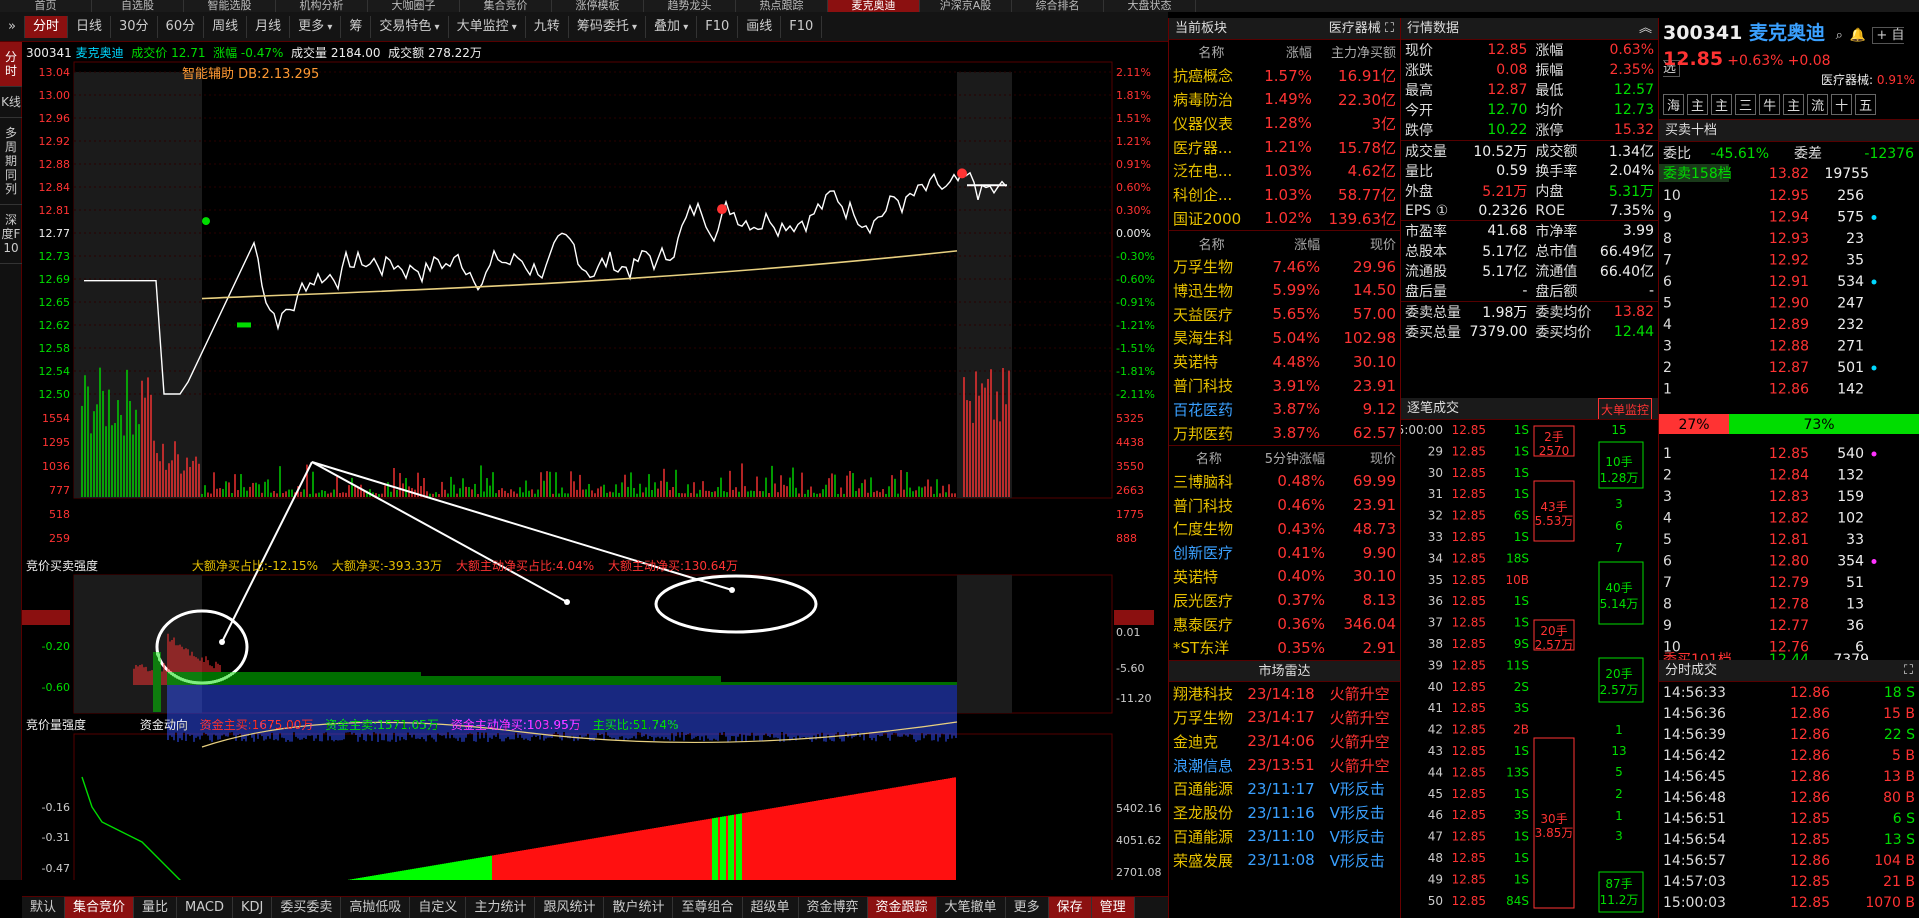 The height and width of the screenshot is (918, 1919). Describe the element at coordinates (89, 26) in the screenshot. I see `toolbar-item-2: 日线` at that location.